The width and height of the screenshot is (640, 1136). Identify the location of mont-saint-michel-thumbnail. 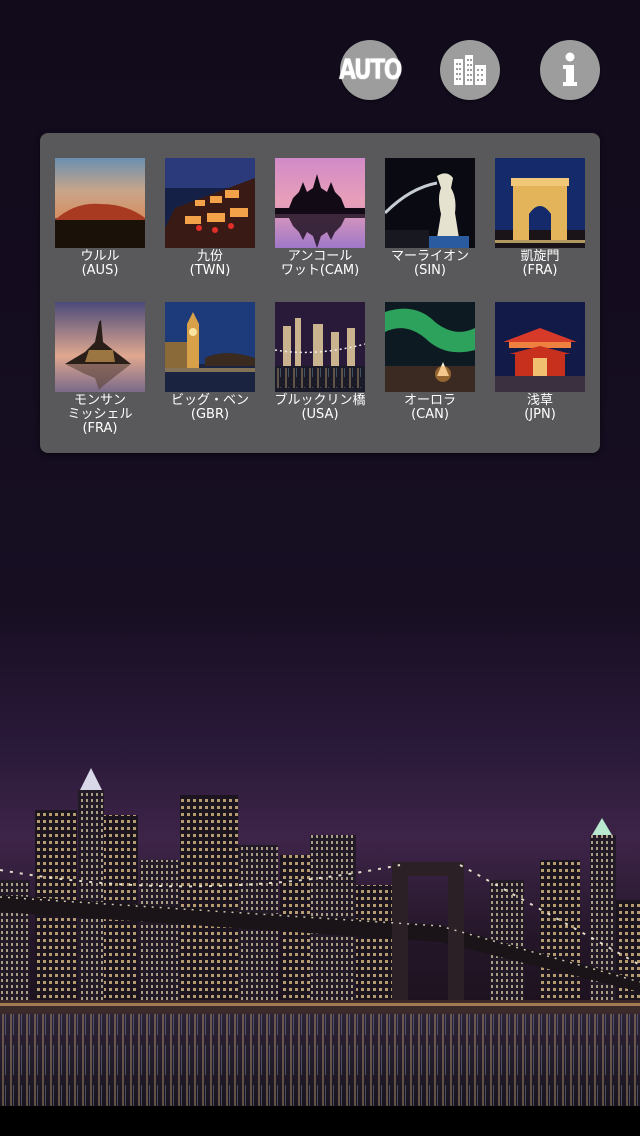
(100, 347).